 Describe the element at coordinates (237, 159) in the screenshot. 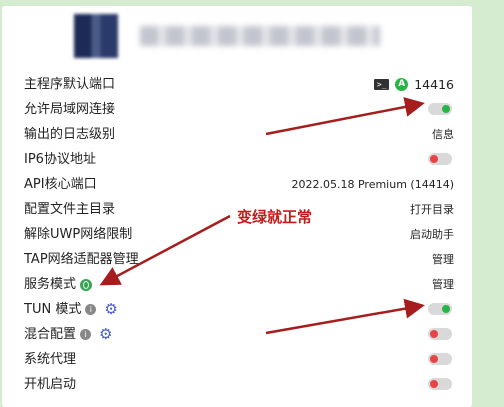

I see `row-ipv6: IP6协议地址` at that location.